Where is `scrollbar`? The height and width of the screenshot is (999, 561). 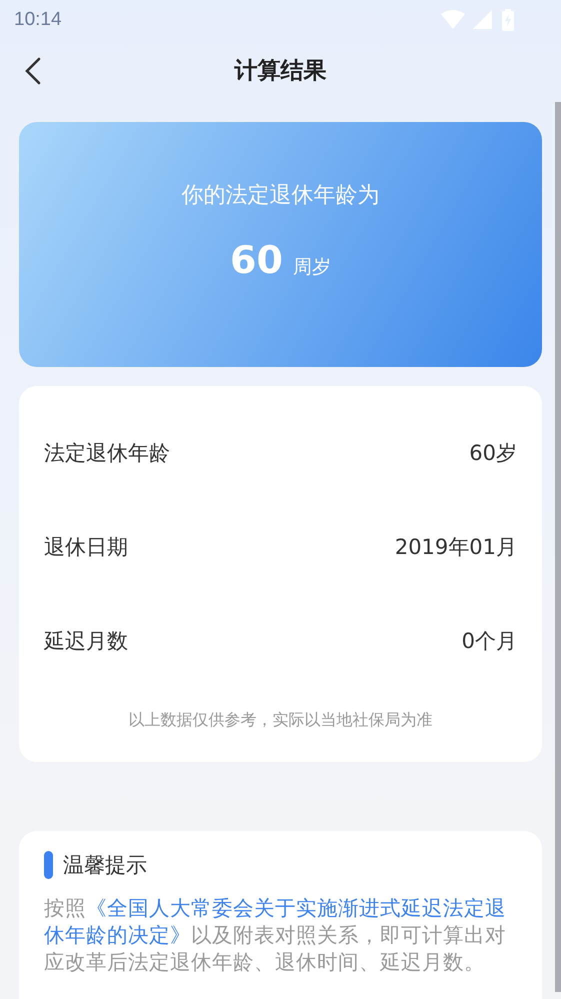
scrollbar is located at coordinates (558, 547).